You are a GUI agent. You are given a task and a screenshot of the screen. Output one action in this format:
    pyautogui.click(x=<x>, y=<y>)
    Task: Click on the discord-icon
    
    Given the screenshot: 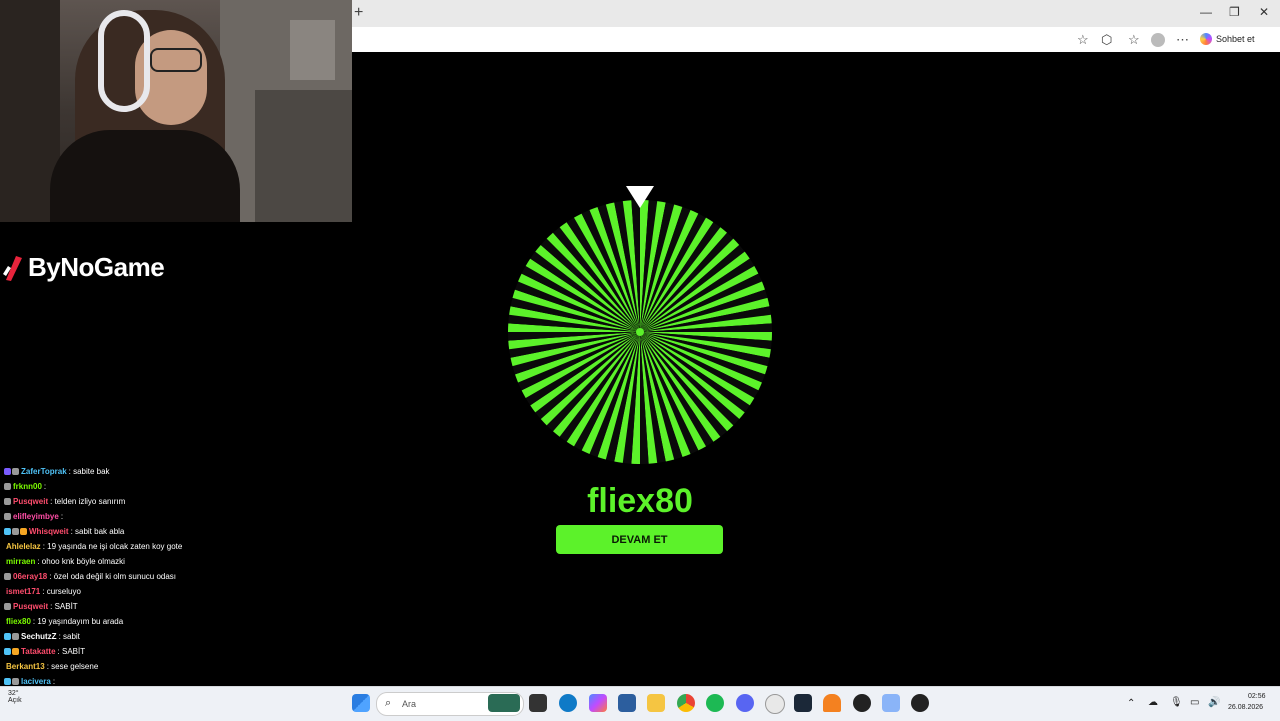 What is the action you would take?
    pyautogui.click(x=745, y=703)
    